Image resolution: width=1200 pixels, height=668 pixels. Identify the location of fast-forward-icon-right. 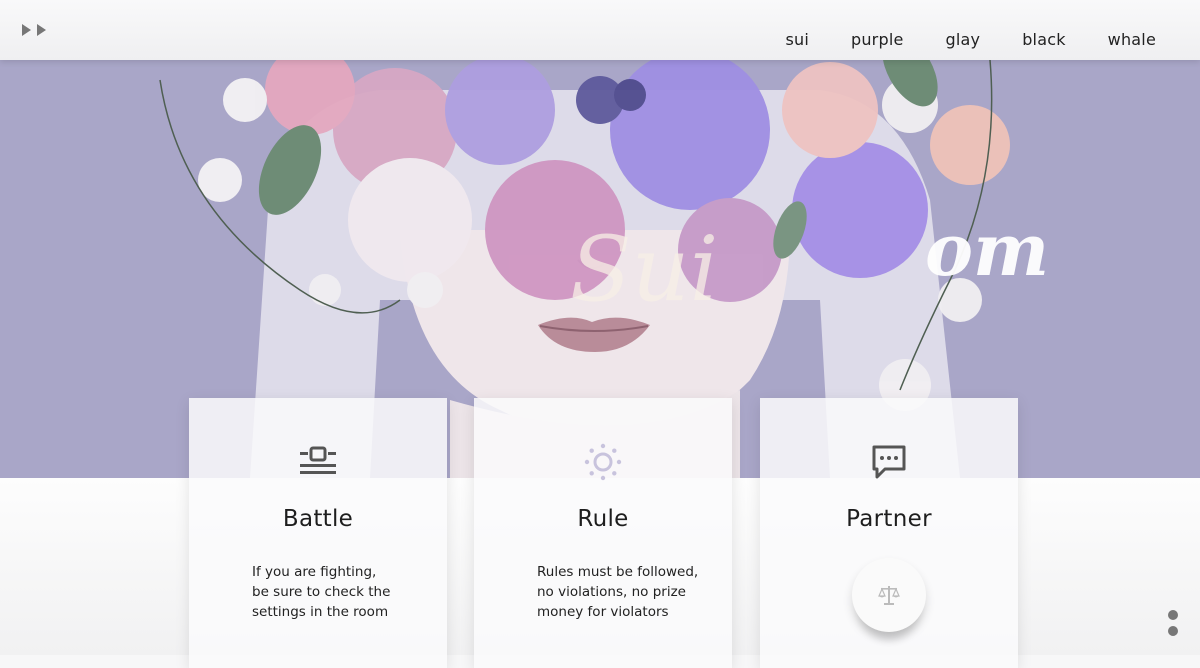
(41, 30).